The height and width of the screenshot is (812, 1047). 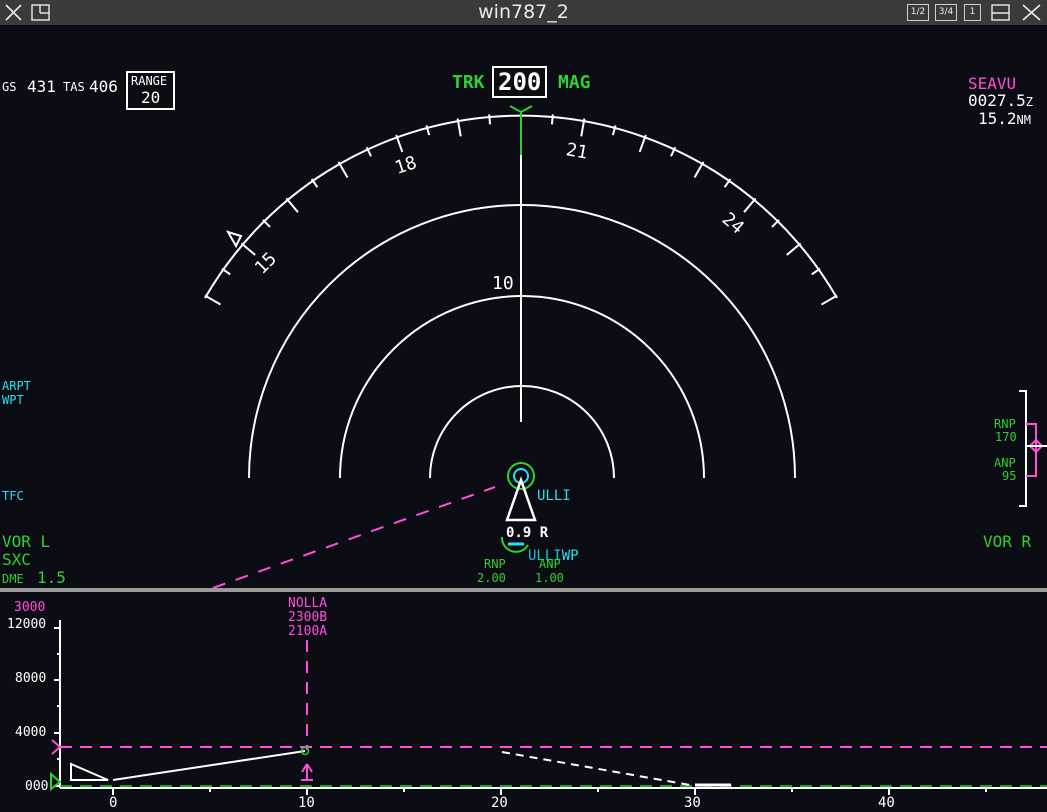 I want to click on selected-altitude-value: 3000, so click(x=30, y=607).